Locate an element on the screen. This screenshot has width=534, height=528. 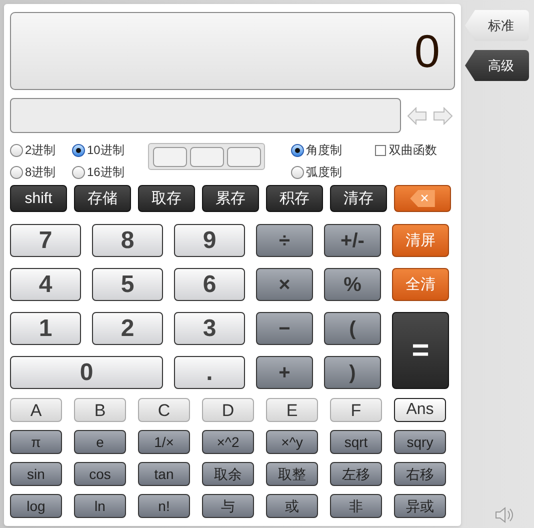
calculator-key: 1/× is located at coordinates (164, 442).